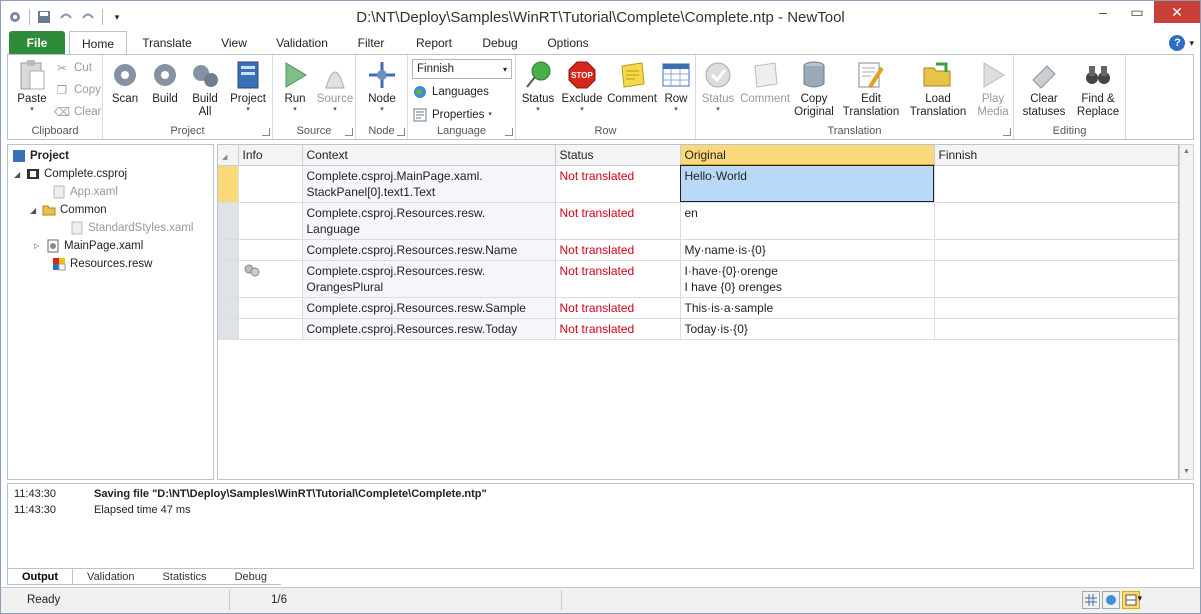 The width and height of the screenshot is (1201, 614). Describe the element at coordinates (1186, 152) in the screenshot. I see `scroll-up-icon: ▲` at that location.